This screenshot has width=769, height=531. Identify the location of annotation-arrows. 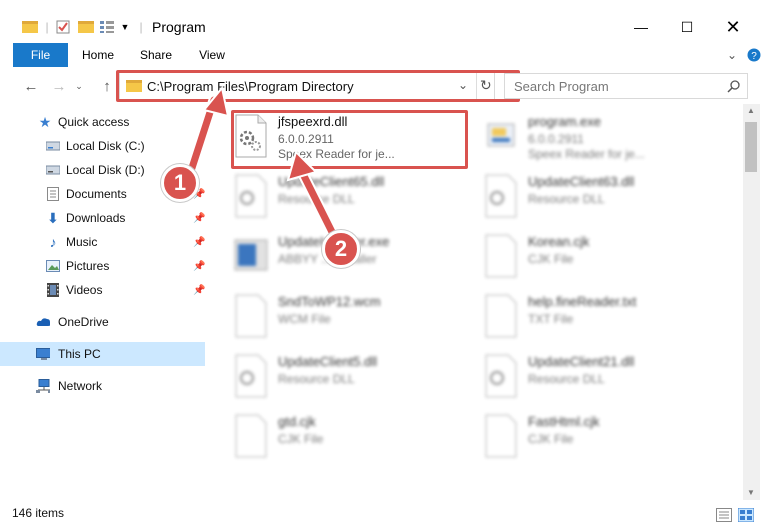
(261, 162).